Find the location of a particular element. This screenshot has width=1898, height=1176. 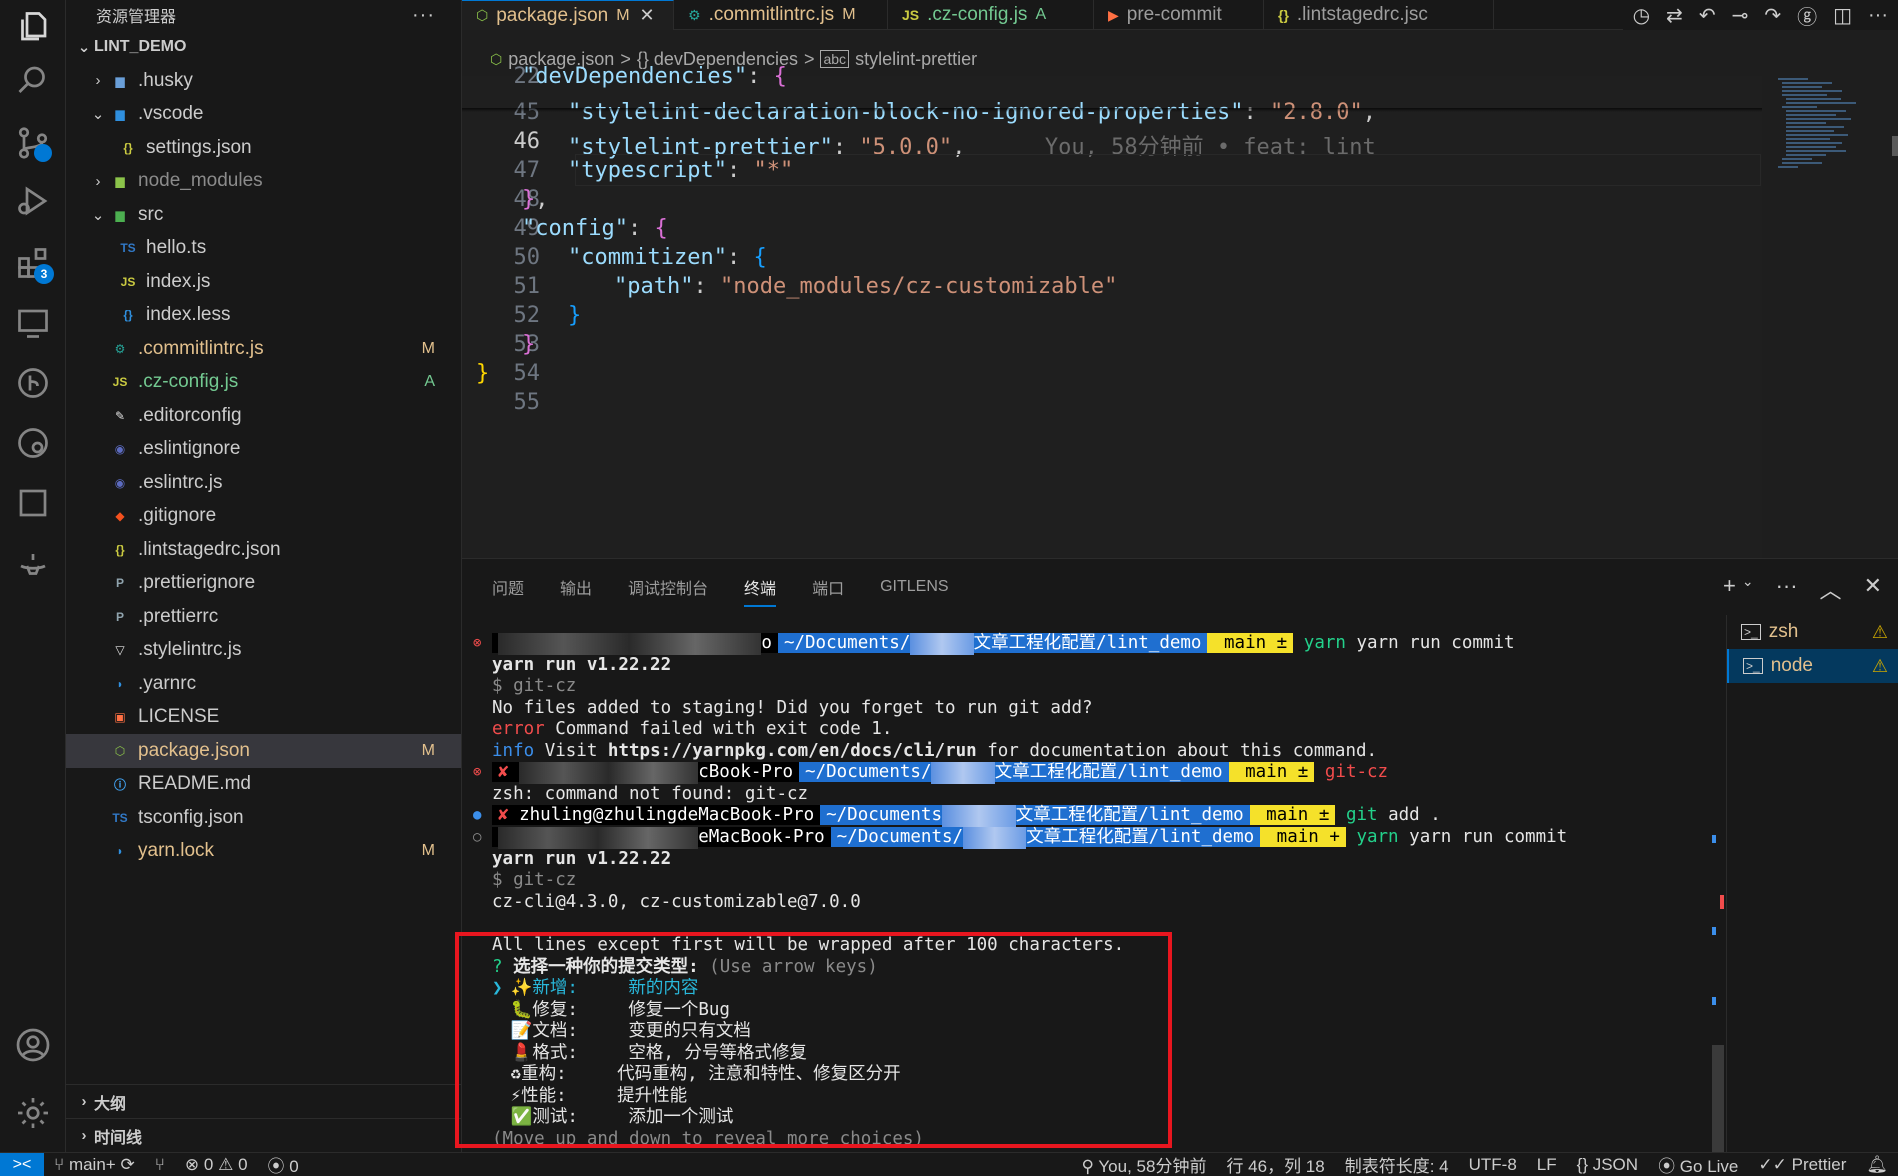

tree-item-yarn-lock: ◗ yarn.lock M is located at coordinates (263, 852).